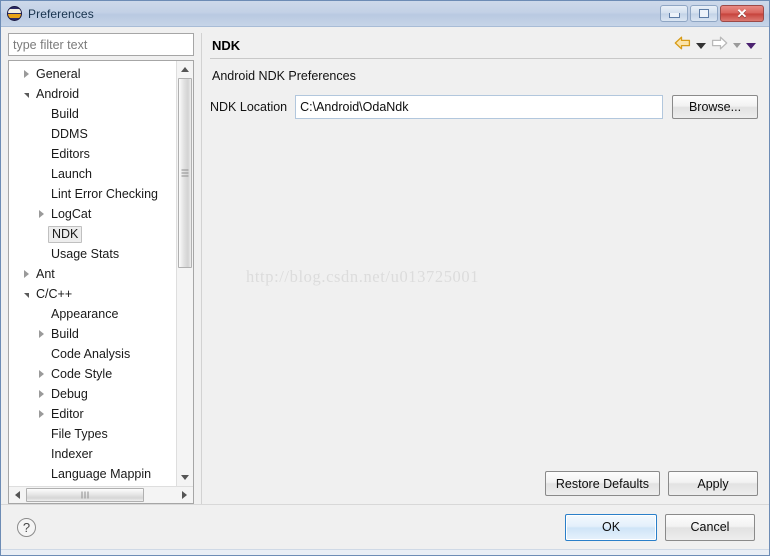  I want to click on horizontal-scroll-track, so click(101, 495).